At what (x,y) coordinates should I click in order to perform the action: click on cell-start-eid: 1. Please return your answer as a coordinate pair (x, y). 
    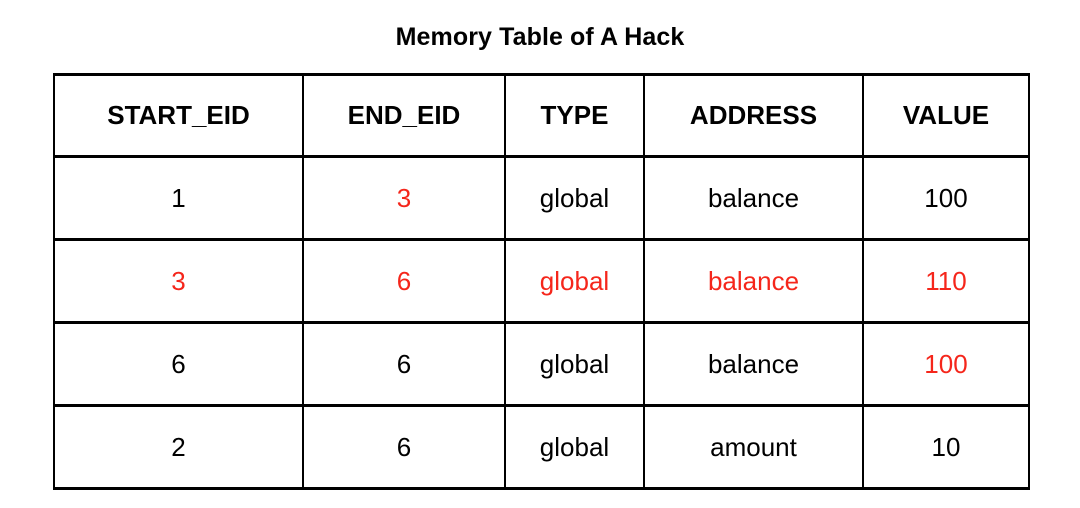
    Looking at the image, I should click on (178, 198).